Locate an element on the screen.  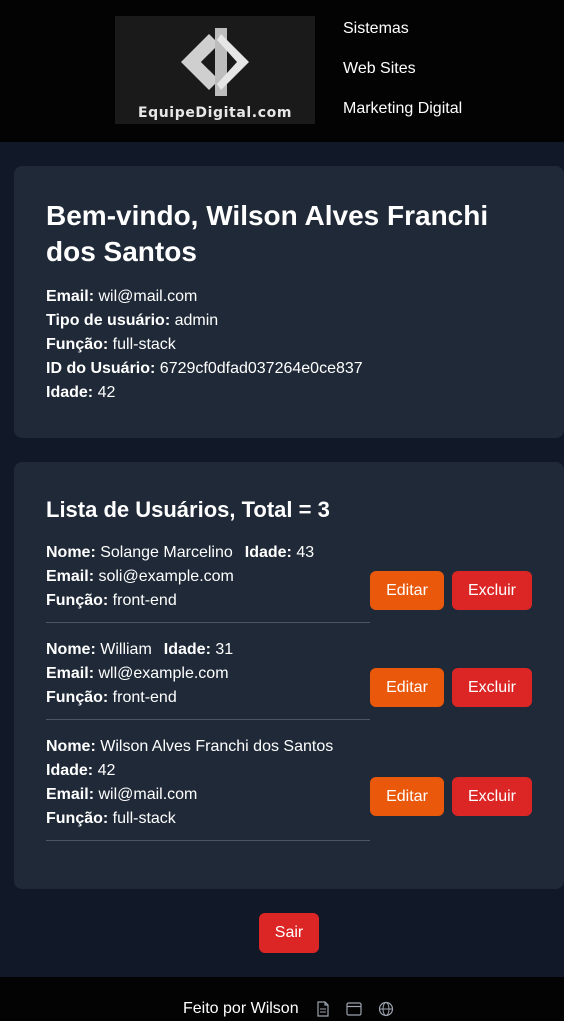
info-value: 42 is located at coordinates (106, 392).